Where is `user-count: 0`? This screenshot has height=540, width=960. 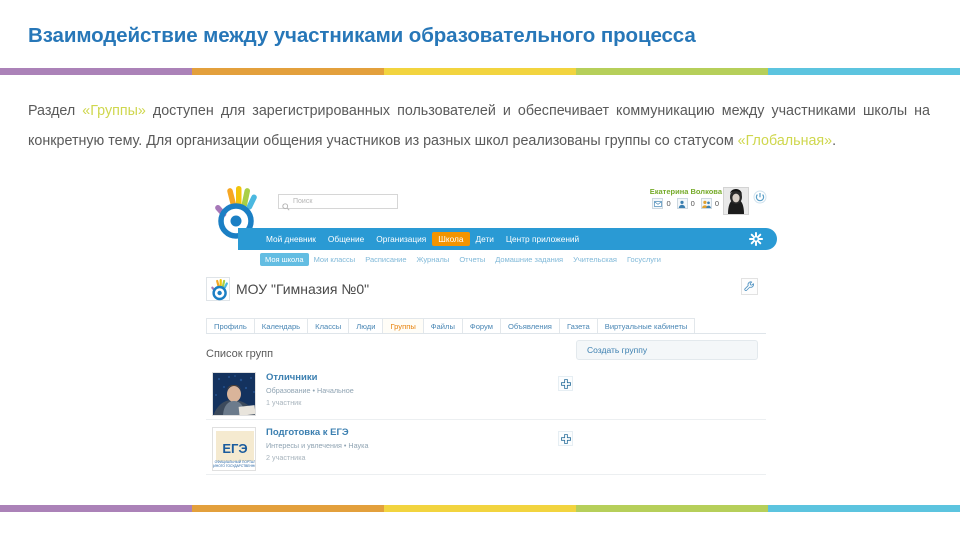 user-count: 0 is located at coordinates (692, 203).